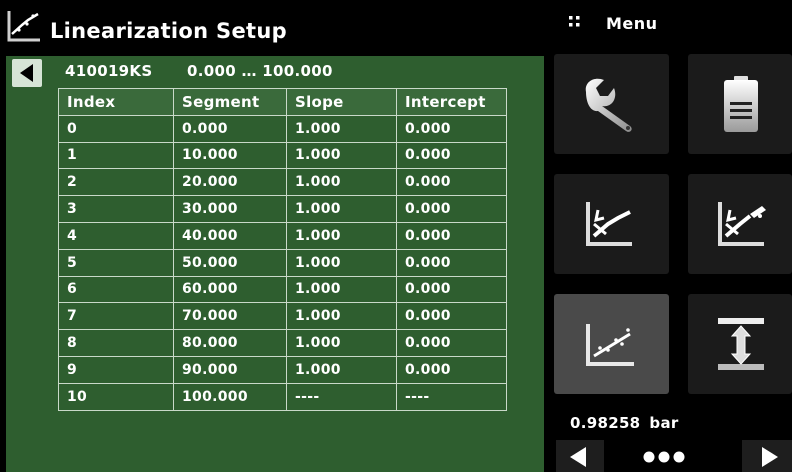  Describe the element at coordinates (116, 155) in the screenshot. I see `index-cell: 1` at that location.